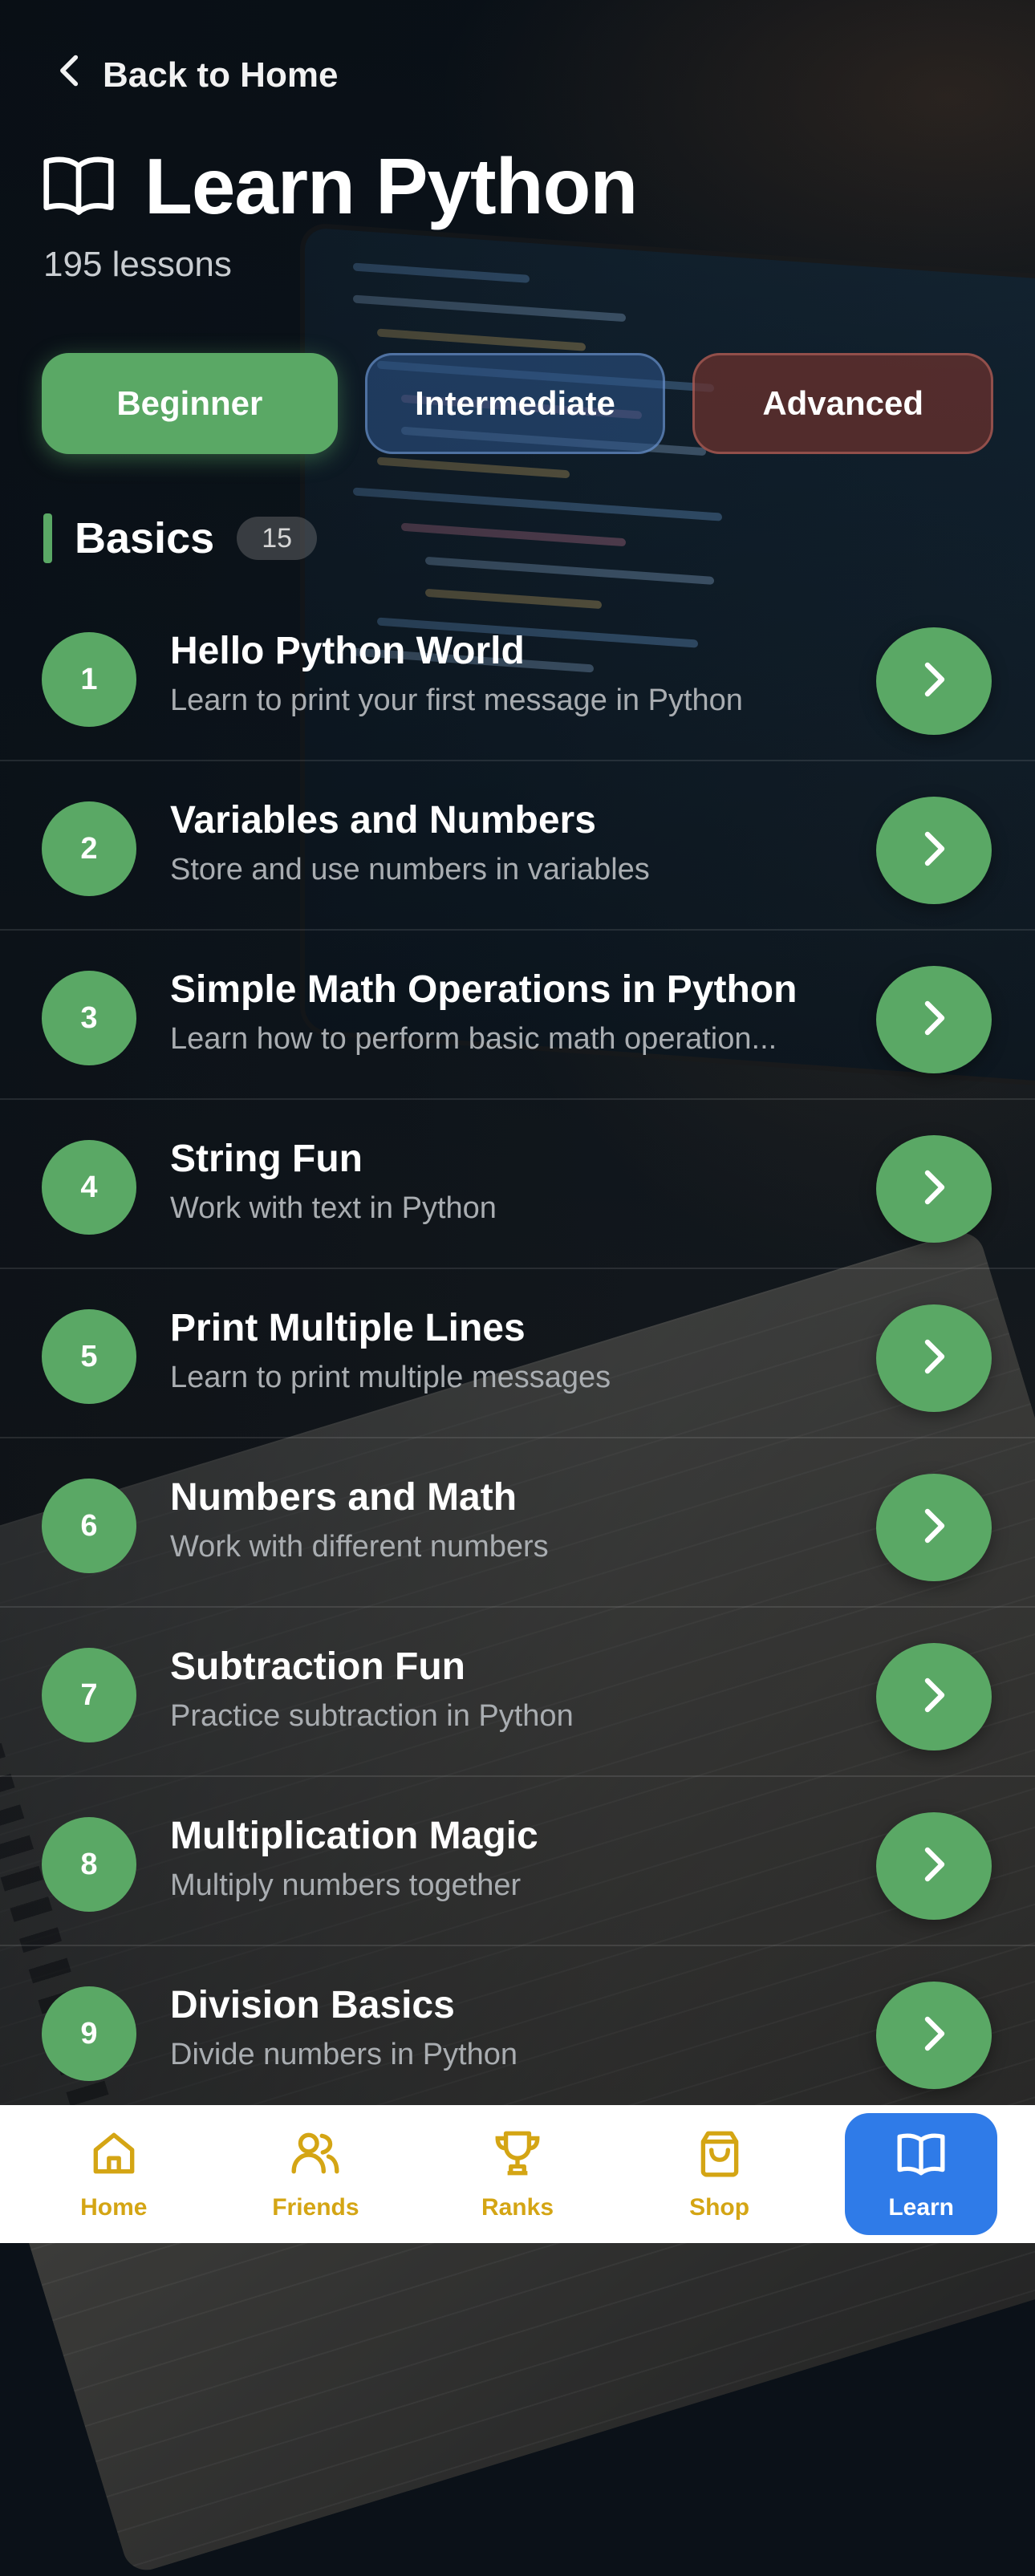 The height and width of the screenshot is (2576, 1035). What do you see at coordinates (484, 989) in the screenshot?
I see `lesson-title: Simple Math Operations in Python` at bounding box center [484, 989].